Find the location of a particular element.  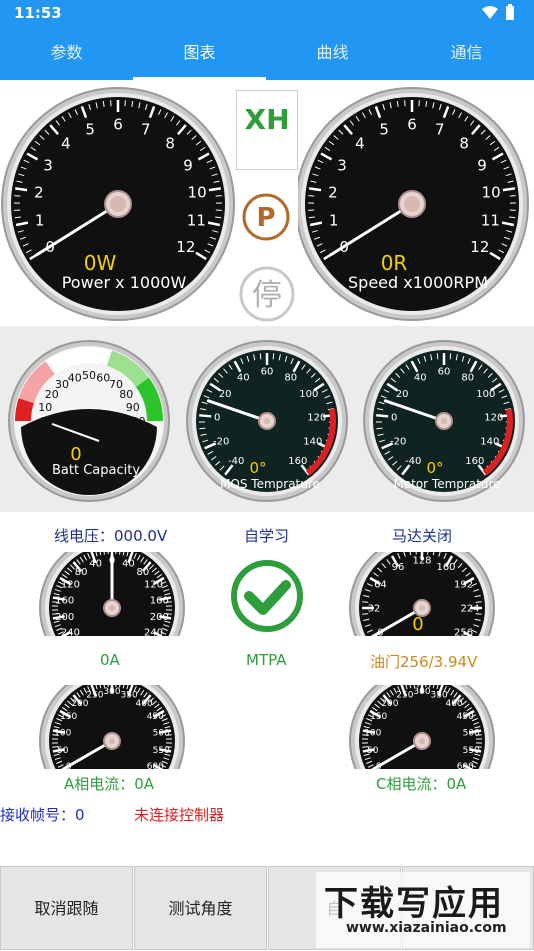

gauge-tick-label: 60 is located at coordinates (444, 372).